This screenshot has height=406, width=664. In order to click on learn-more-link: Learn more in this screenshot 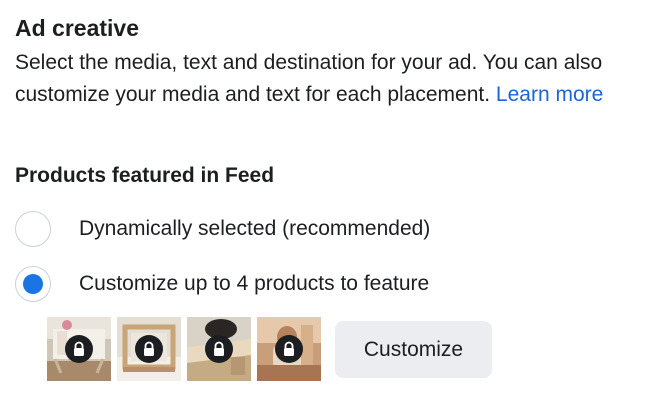, I will do `click(549, 94)`.